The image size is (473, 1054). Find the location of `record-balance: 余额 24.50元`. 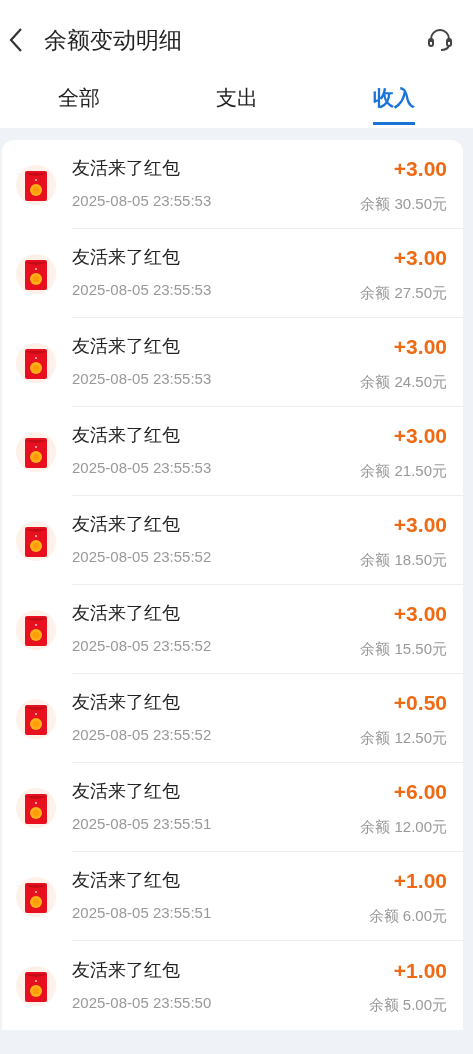

record-balance: 余额 24.50元 is located at coordinates (403, 381).